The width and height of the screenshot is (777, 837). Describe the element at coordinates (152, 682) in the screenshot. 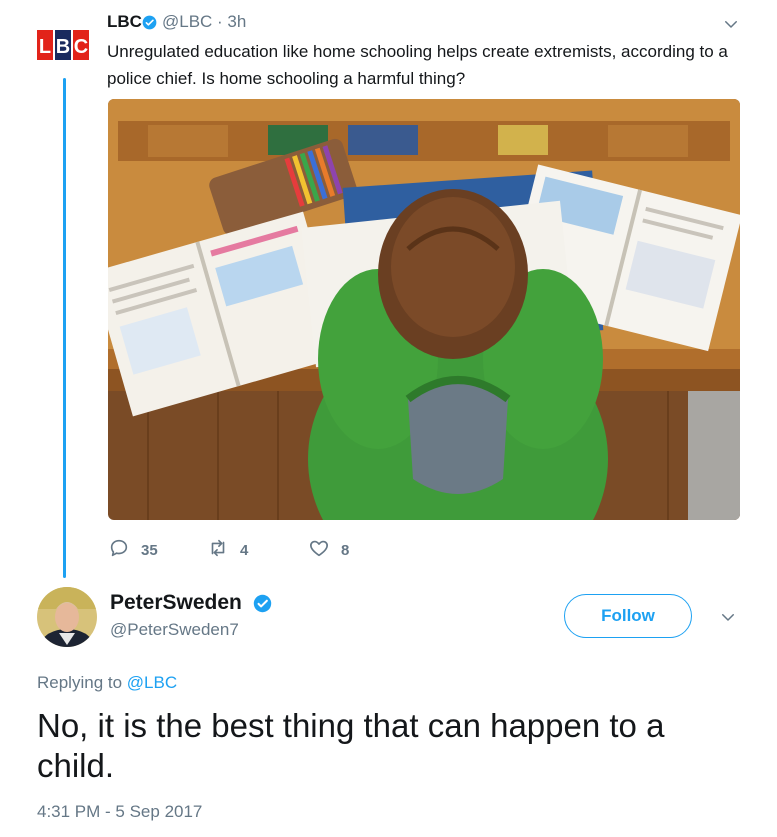

I see `replying-mention-link: @LBC` at that location.